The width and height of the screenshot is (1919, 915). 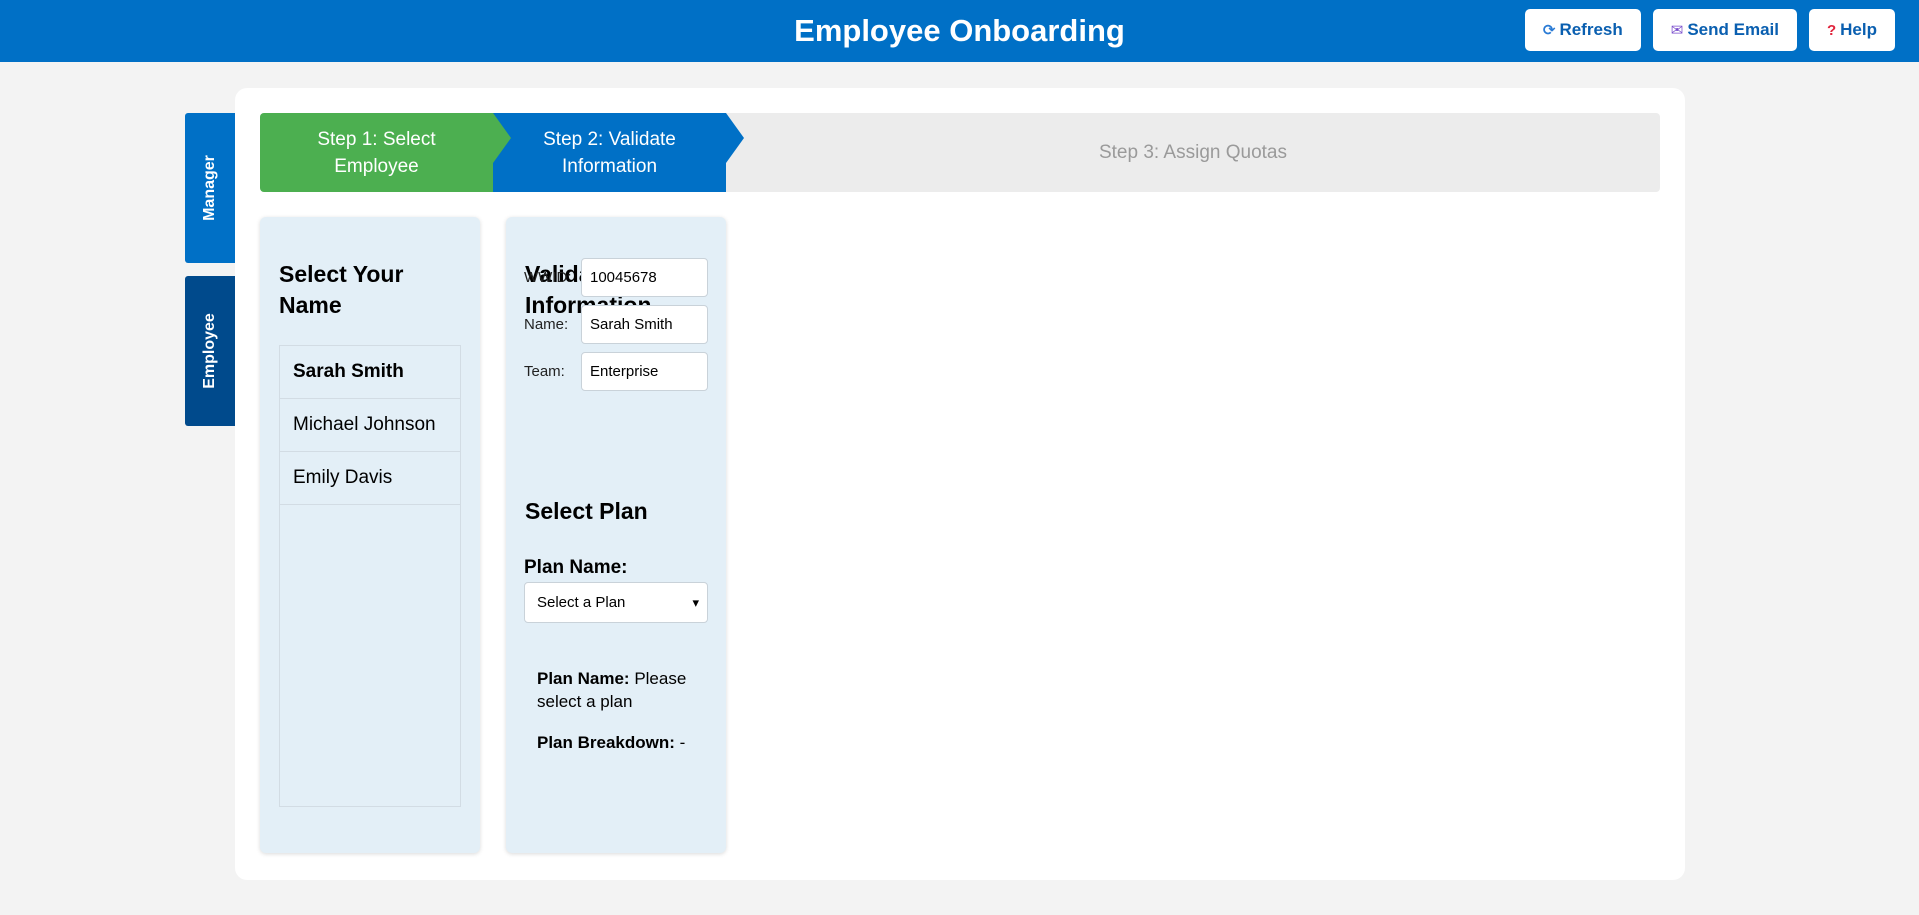 I want to click on list-item-emily-davis: Emily Davis, so click(x=370, y=478).